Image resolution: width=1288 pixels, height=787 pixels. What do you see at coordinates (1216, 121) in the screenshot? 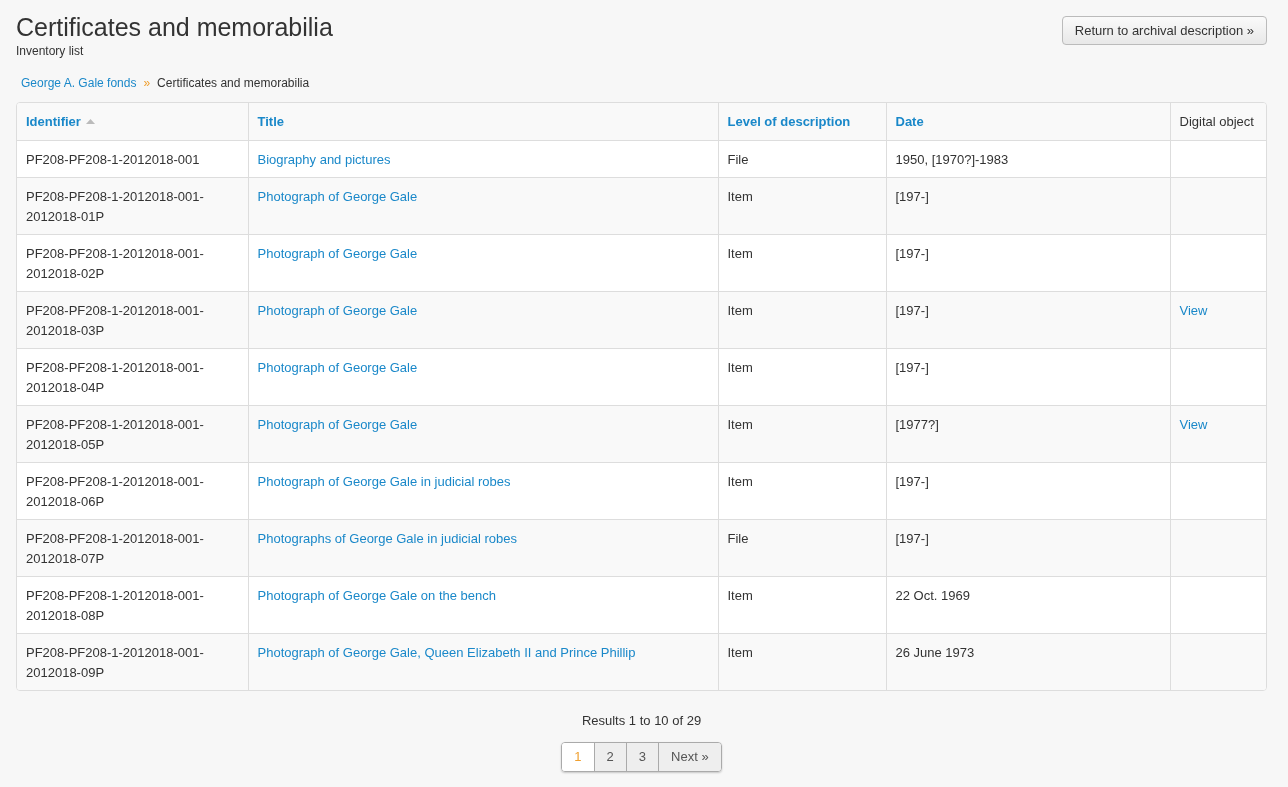
I see `column-header: Digital object` at bounding box center [1216, 121].